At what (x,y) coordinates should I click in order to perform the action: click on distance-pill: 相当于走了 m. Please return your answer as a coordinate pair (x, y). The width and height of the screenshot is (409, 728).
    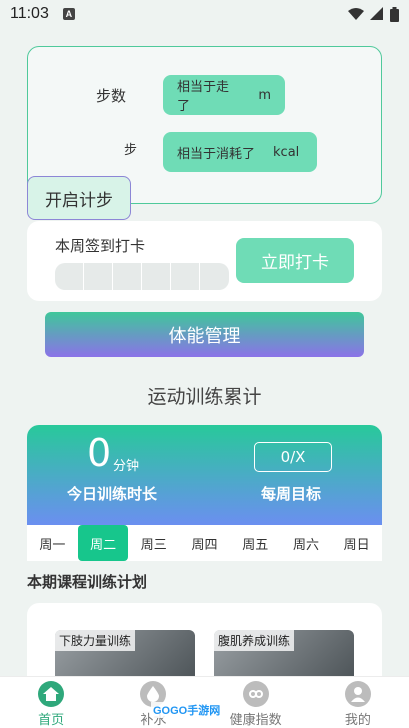
    Looking at the image, I should click on (224, 95).